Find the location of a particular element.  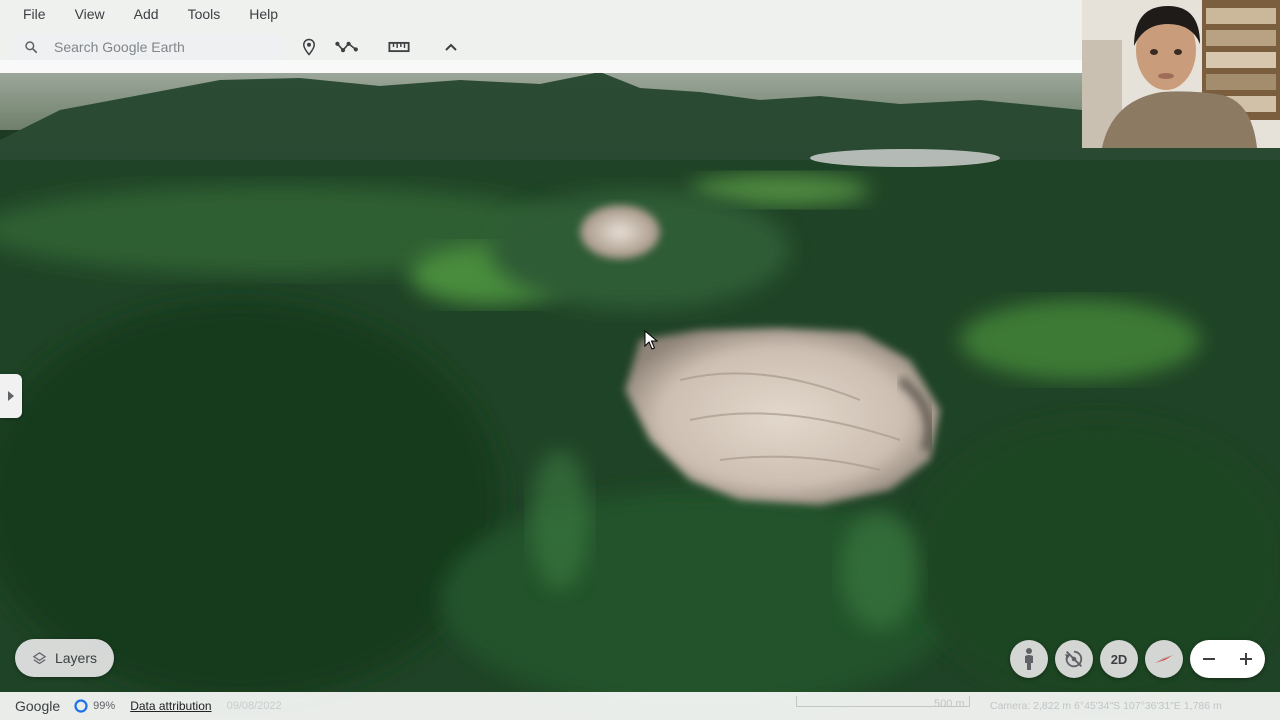

placemark-icon is located at coordinates (309, 47).